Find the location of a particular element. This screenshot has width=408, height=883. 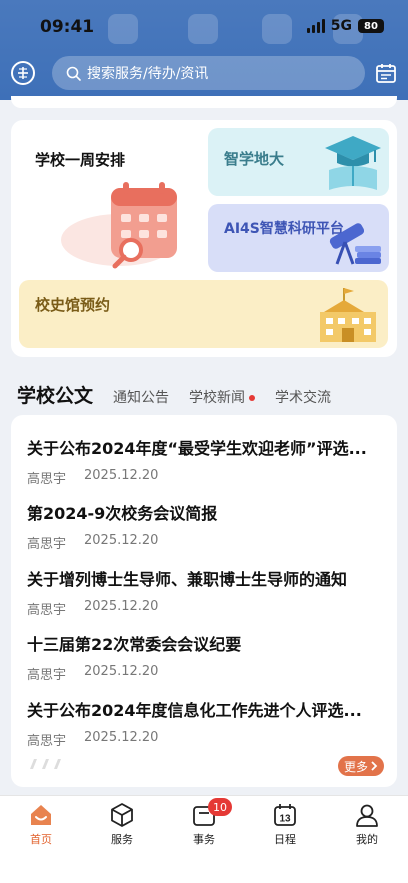

tabbar-services: 服务 is located at coordinates (122, 824).